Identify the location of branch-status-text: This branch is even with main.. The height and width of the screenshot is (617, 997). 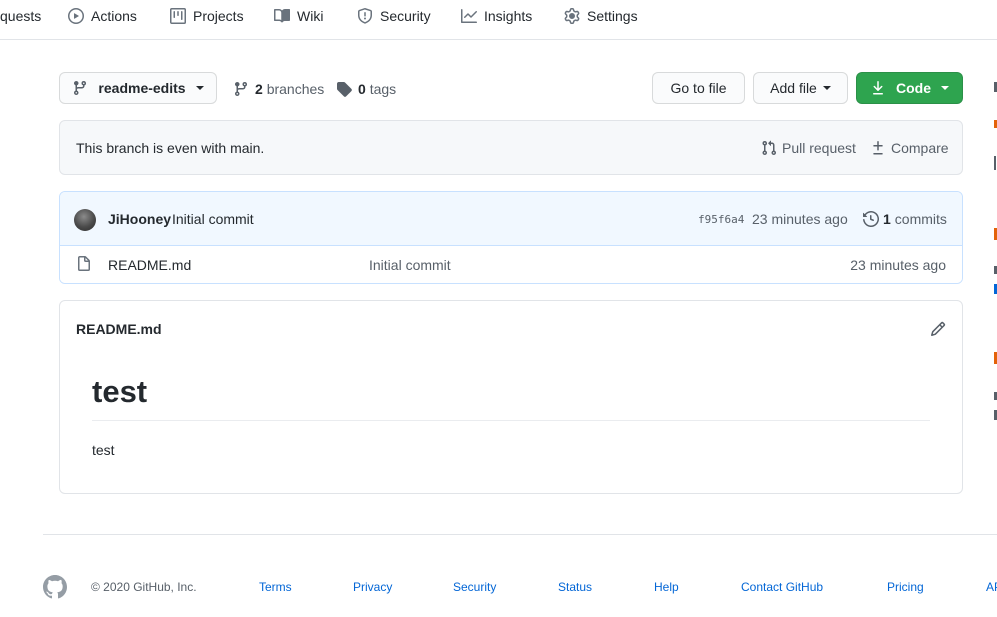
(170, 148).